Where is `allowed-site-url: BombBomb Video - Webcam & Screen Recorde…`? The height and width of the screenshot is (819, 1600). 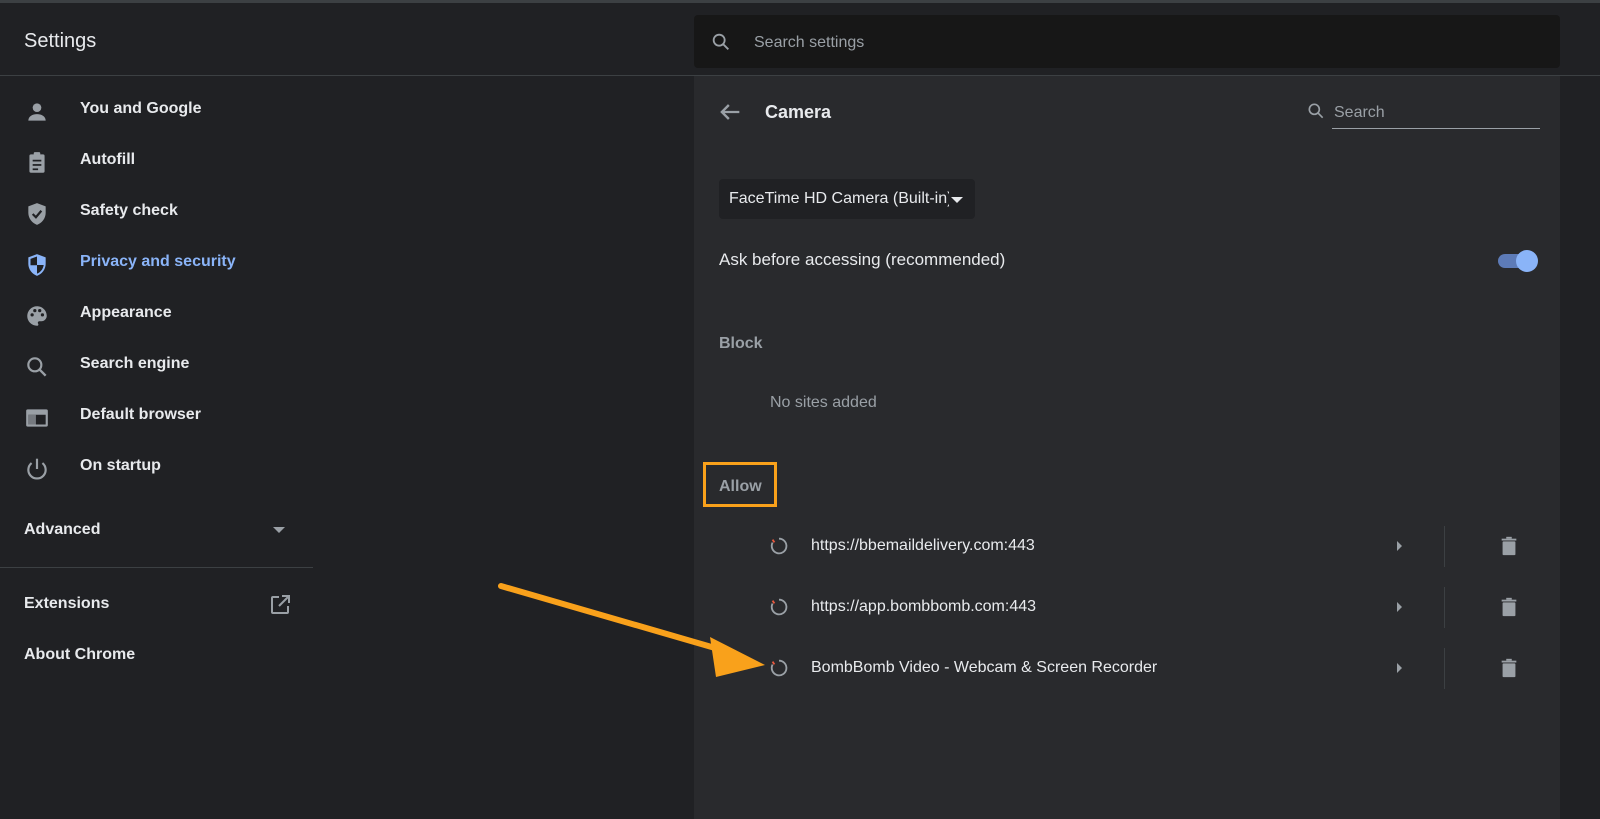 allowed-site-url: BombBomb Video - Webcam & Screen Recorde… is located at coordinates (984, 668).